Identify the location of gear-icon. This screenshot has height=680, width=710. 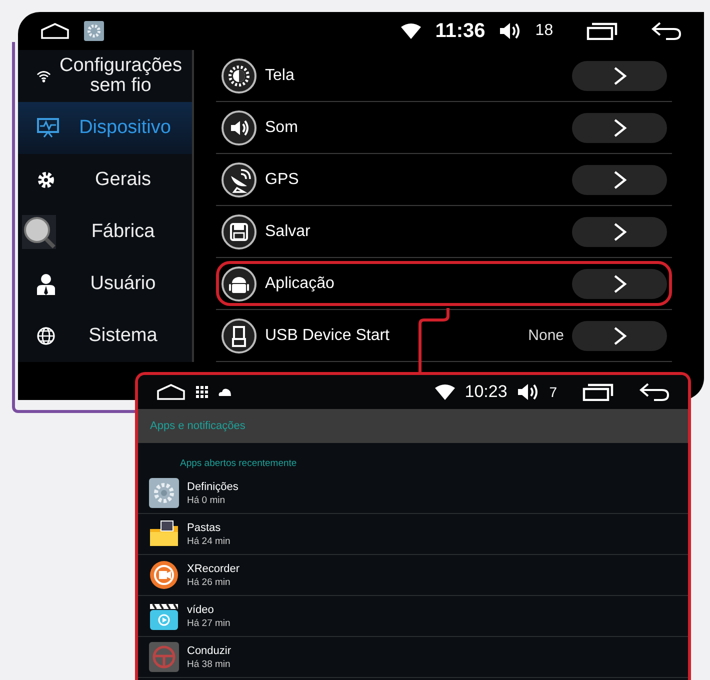
(46, 180).